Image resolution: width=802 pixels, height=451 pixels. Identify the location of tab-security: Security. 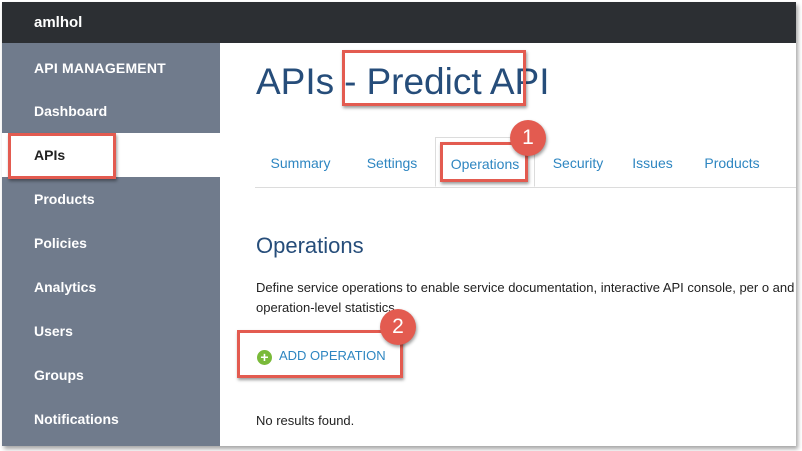
(578, 162).